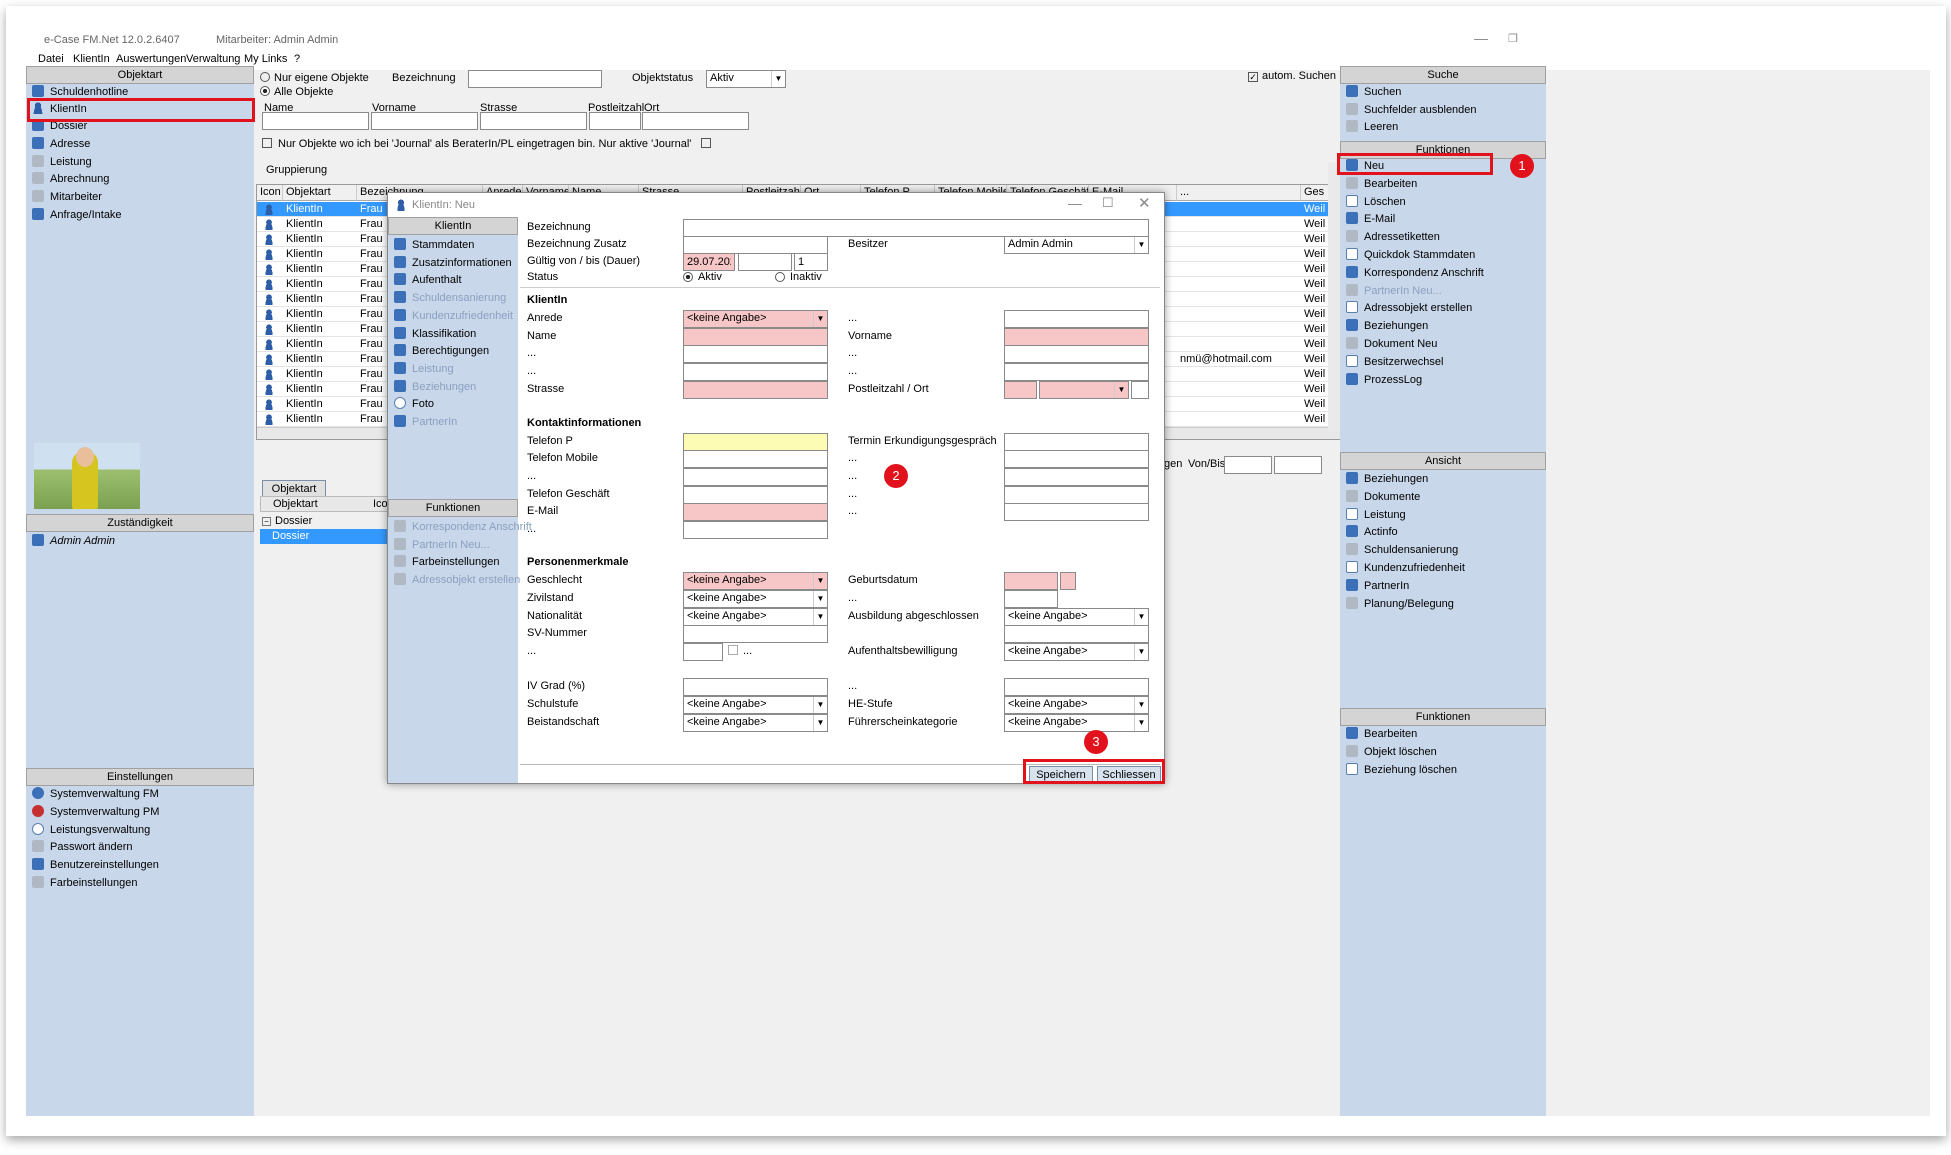  What do you see at coordinates (755, 512) in the screenshot?
I see `email-field` at bounding box center [755, 512].